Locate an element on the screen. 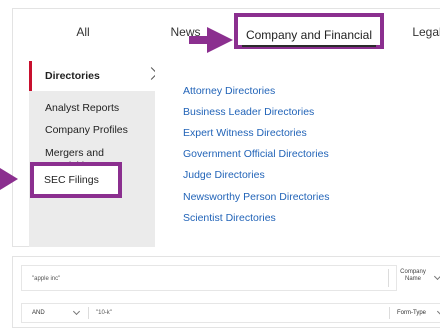  callout-arrow-icon is located at coordinates (9, 179).